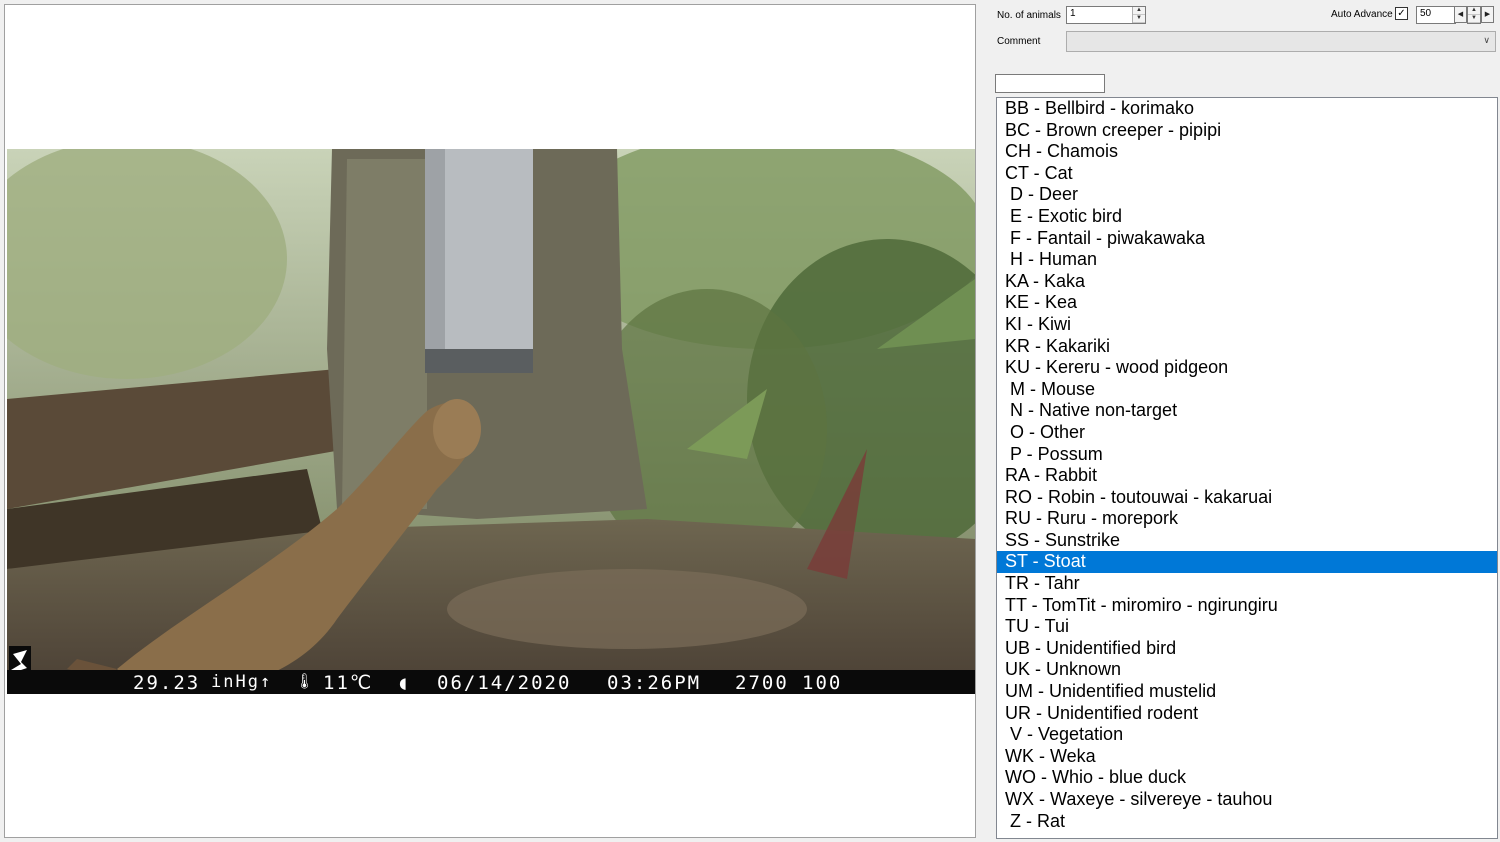 Image resolution: width=1500 pixels, height=842 pixels. What do you see at coordinates (1029, 15) in the screenshot?
I see `animals-label: No. of animals` at bounding box center [1029, 15].